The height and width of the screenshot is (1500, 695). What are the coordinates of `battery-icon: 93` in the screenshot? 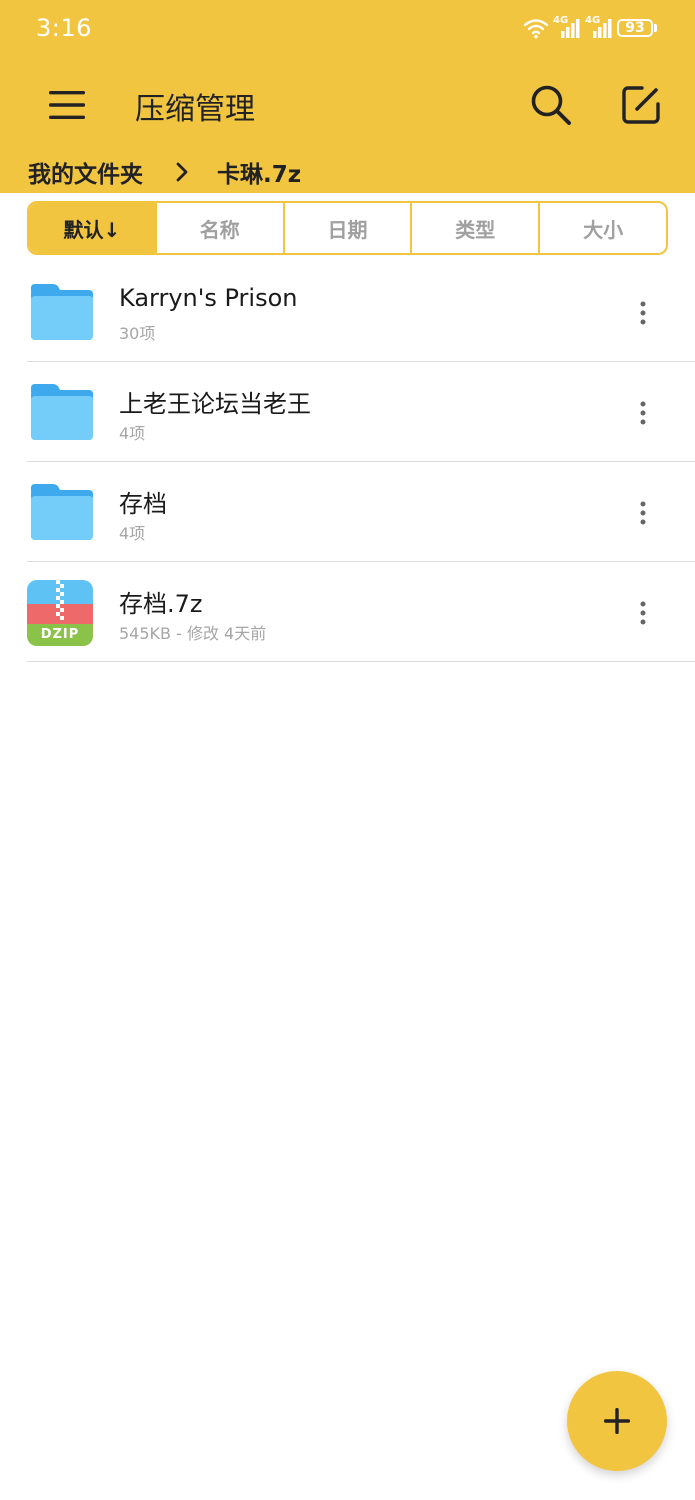 It's located at (637, 28).